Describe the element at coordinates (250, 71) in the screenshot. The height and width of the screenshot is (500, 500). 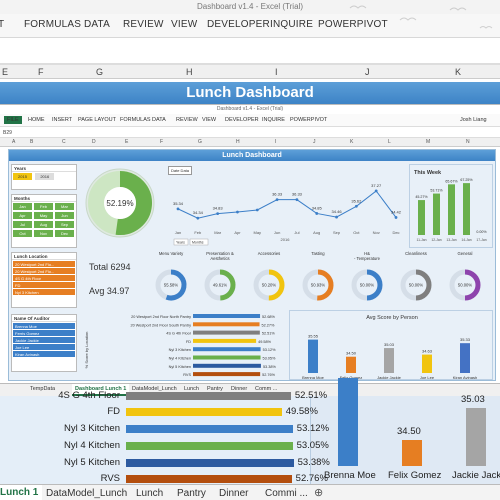
I see `outer-column-headers: E F G H I J K` at that location.